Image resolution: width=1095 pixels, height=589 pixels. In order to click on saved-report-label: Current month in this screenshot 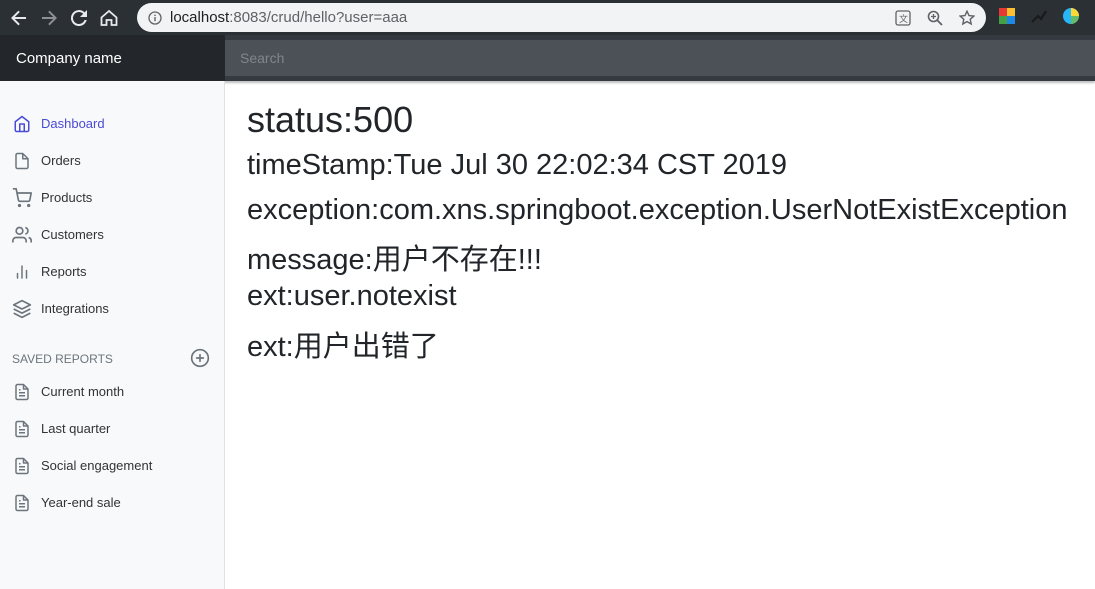, I will do `click(83, 391)`.